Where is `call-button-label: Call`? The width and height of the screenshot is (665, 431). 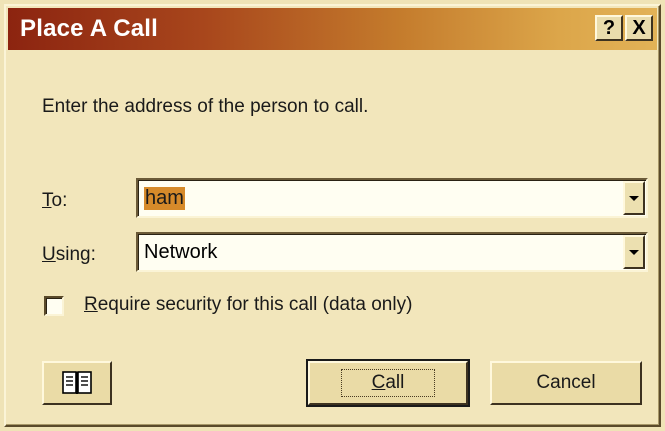
call-button-label: Call is located at coordinates (388, 383).